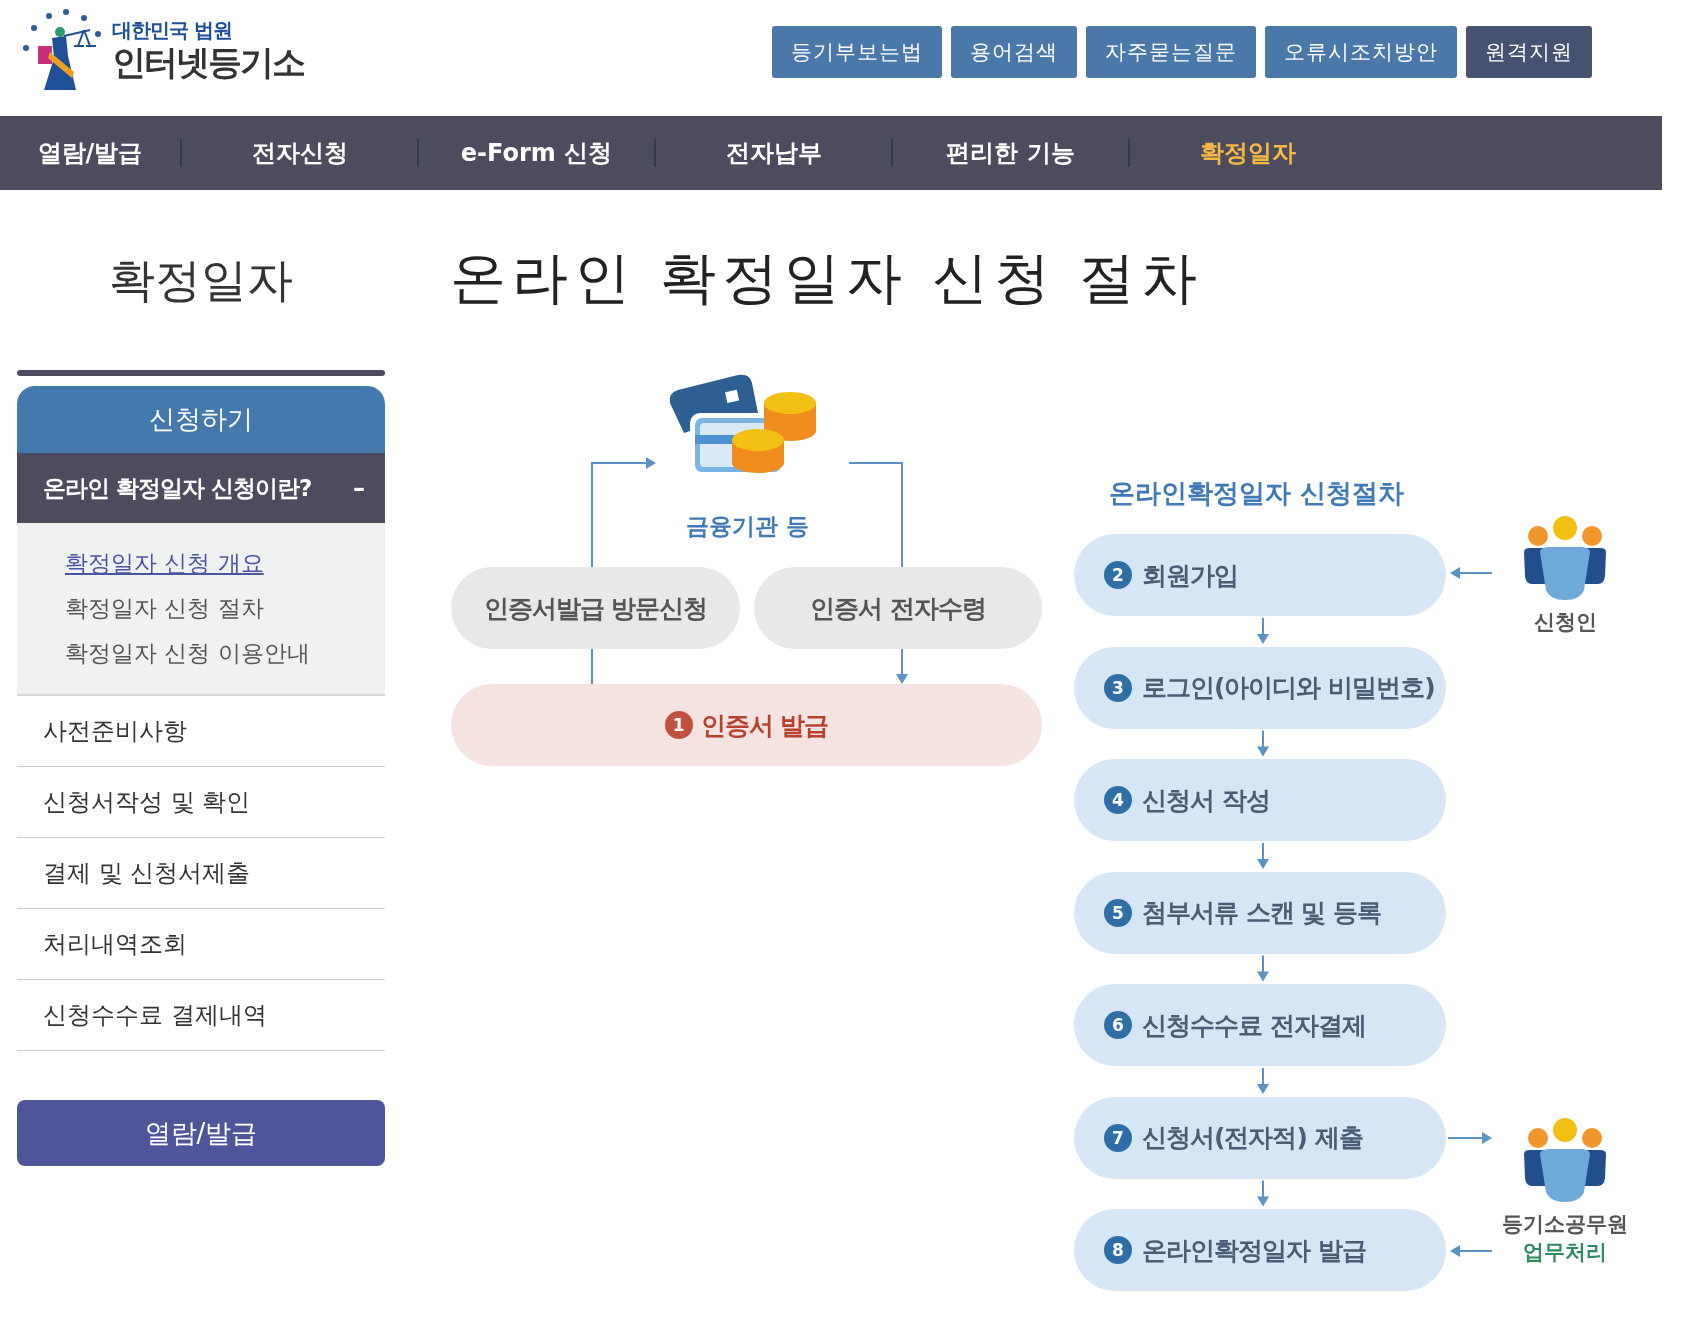 The width and height of the screenshot is (1700, 1338). Describe the element at coordinates (1565, 1224) in the screenshot. I see `actor-label: 등기소공무원` at that location.